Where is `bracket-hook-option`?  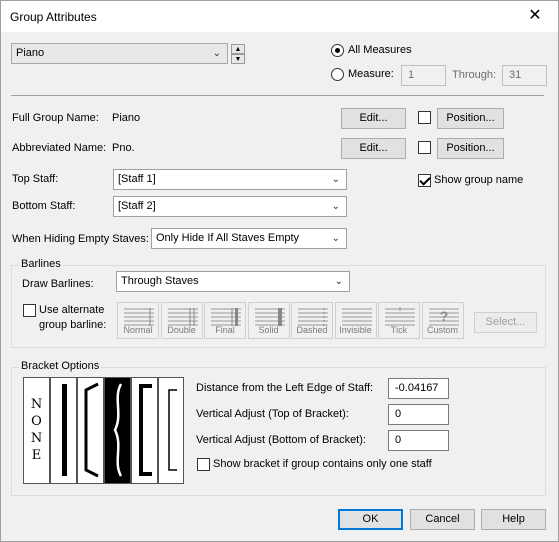
bracket-hook-option is located at coordinates (90, 430).